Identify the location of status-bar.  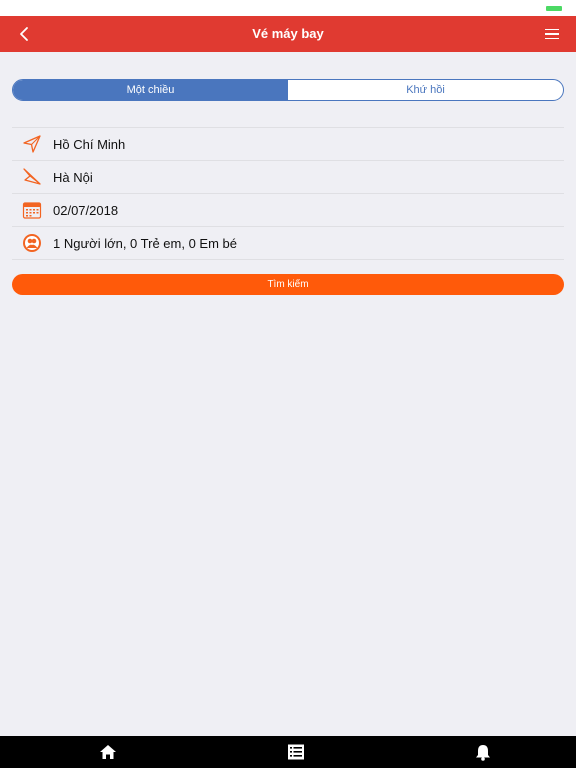
(288, 8).